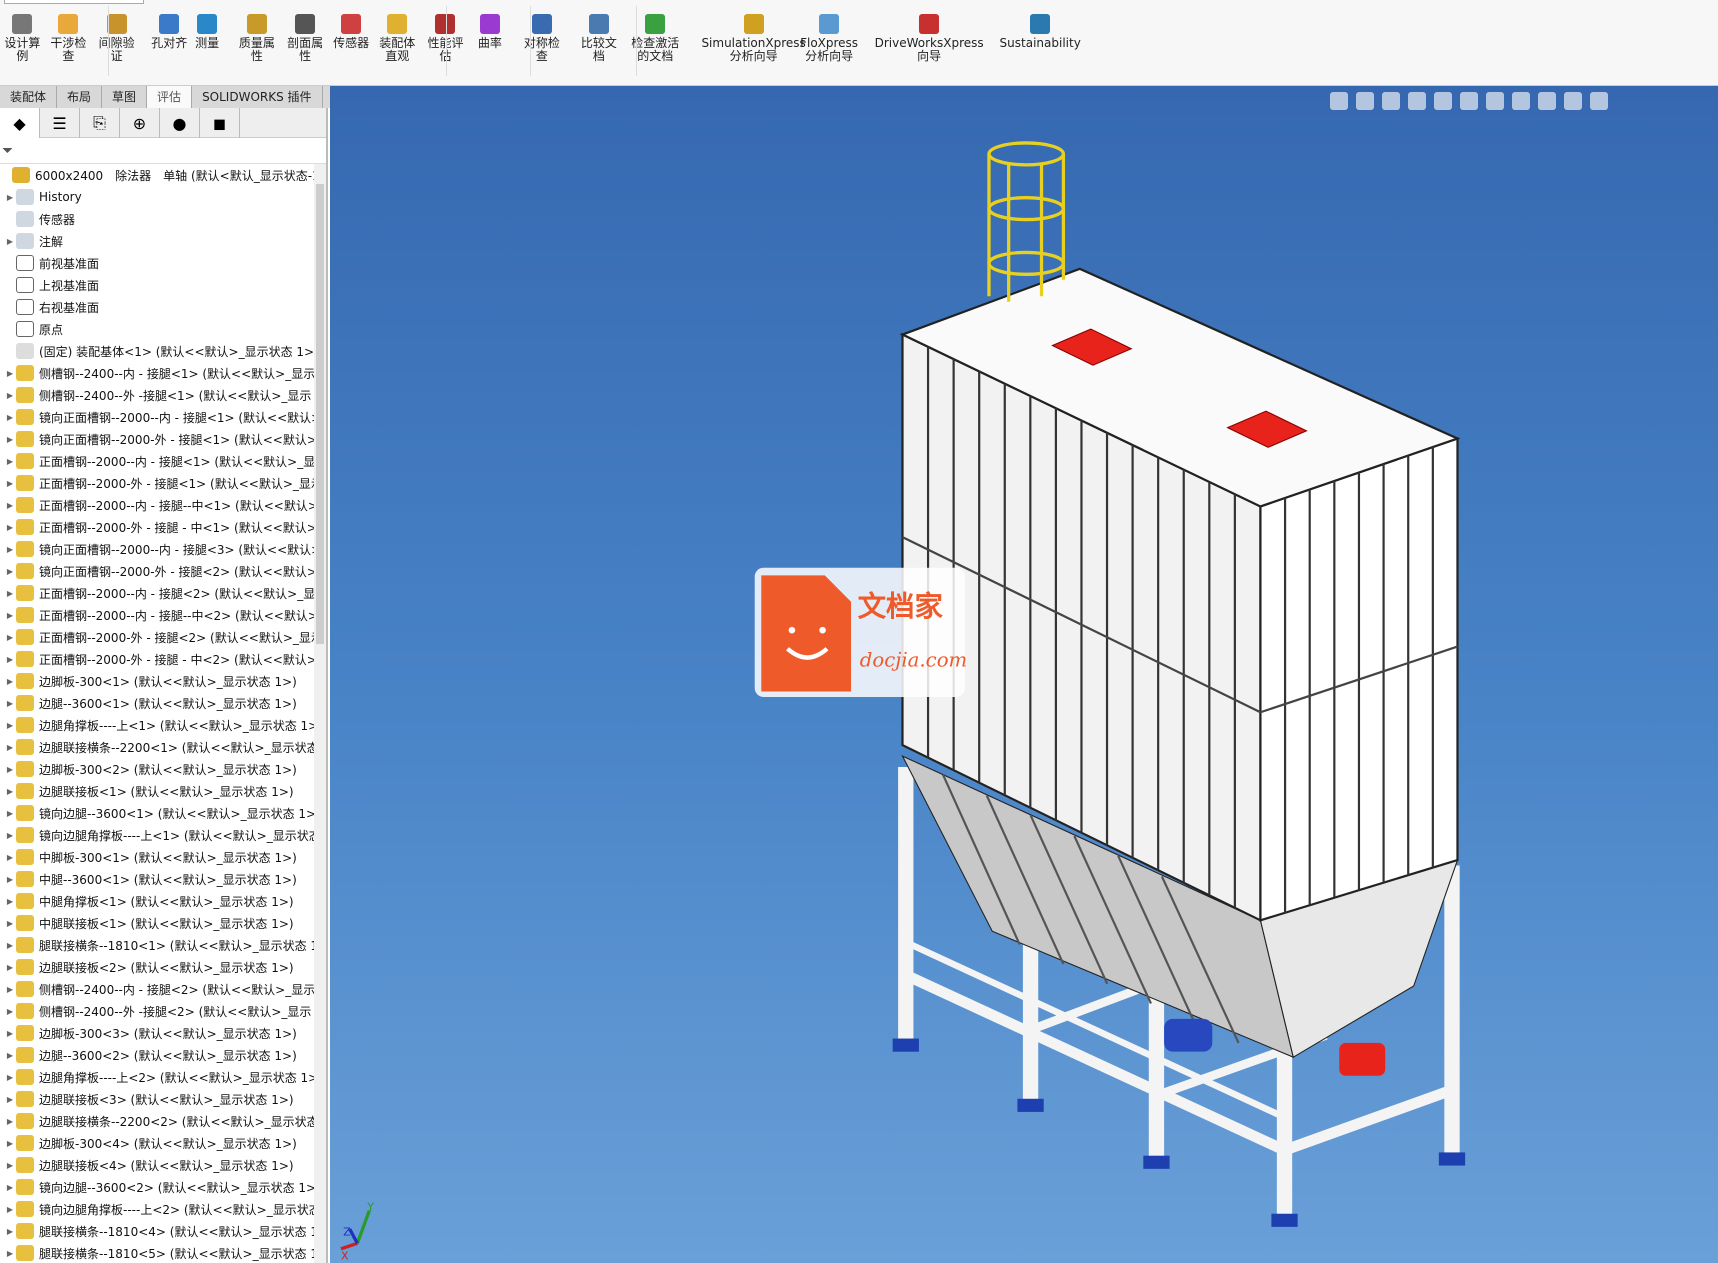 The image size is (1718, 1263). I want to click on tree-item: (固定) 装配基体<1> (默认<<默认>_显示状态 1>), so click(158, 351).